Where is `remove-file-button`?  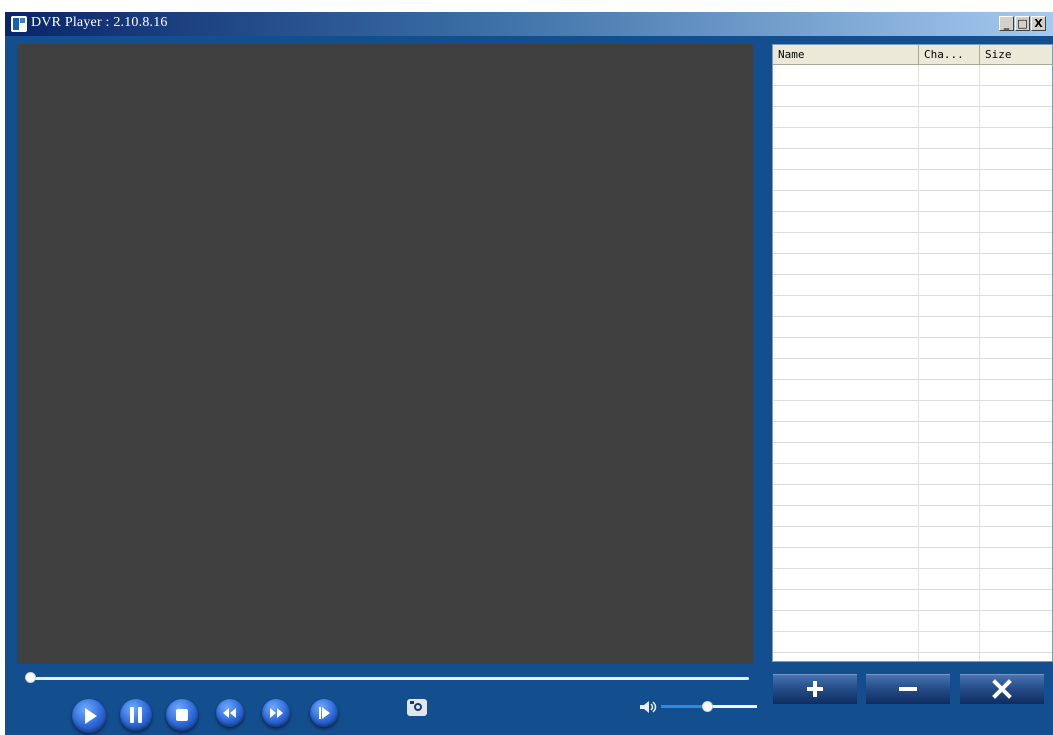
remove-file-button is located at coordinates (908, 689).